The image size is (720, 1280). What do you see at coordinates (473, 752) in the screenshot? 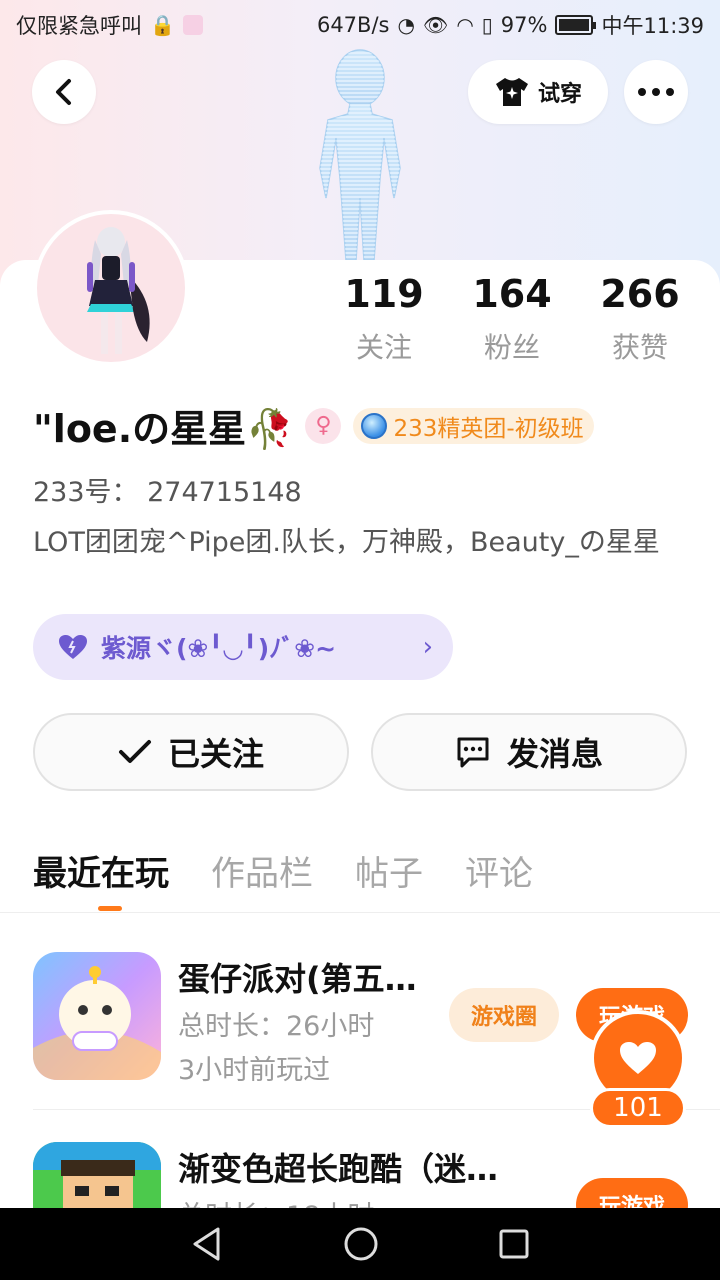
I see `chat-bubble-icon` at bounding box center [473, 752].